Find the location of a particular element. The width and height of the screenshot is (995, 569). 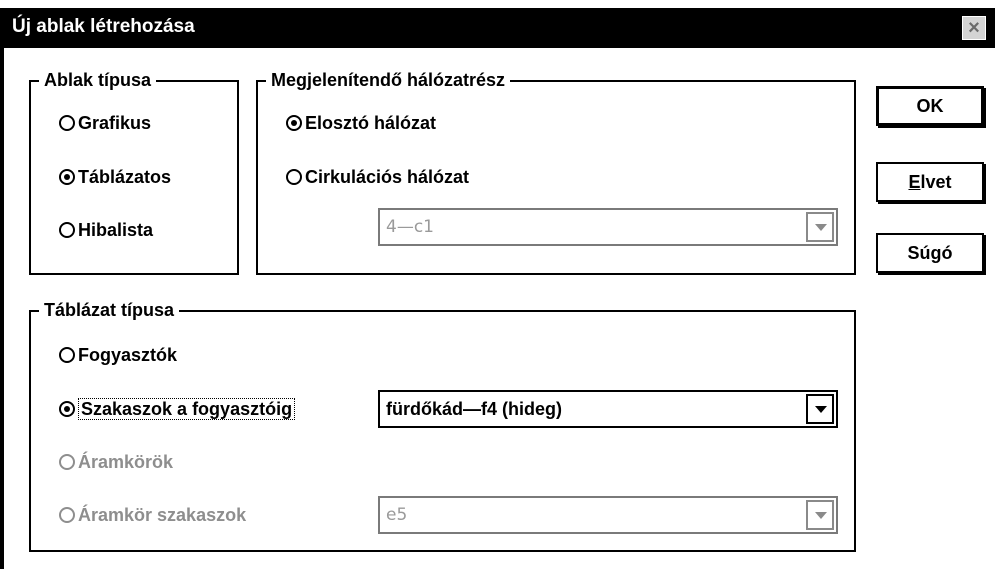

table-type-legend: Táblázat típusa is located at coordinates (109, 310).